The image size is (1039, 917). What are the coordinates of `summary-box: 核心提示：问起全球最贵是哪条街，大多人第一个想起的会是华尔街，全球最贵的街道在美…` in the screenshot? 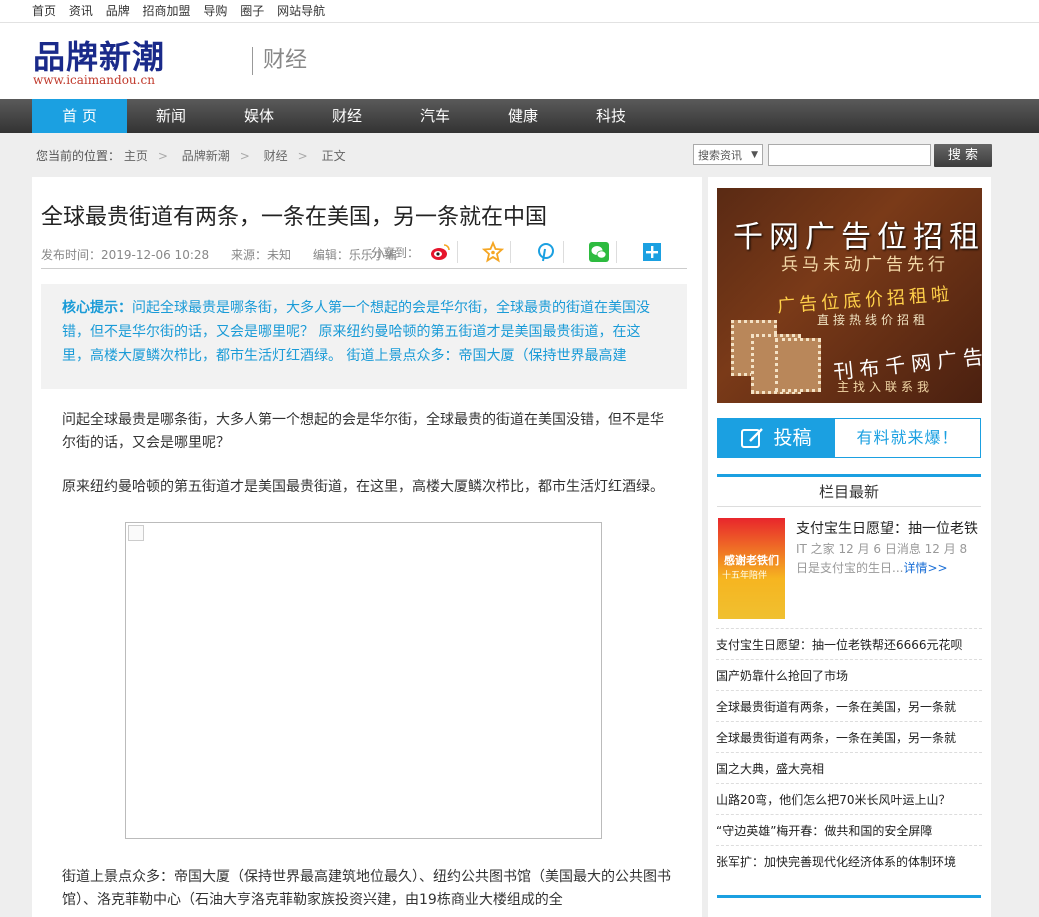 It's located at (364, 336).